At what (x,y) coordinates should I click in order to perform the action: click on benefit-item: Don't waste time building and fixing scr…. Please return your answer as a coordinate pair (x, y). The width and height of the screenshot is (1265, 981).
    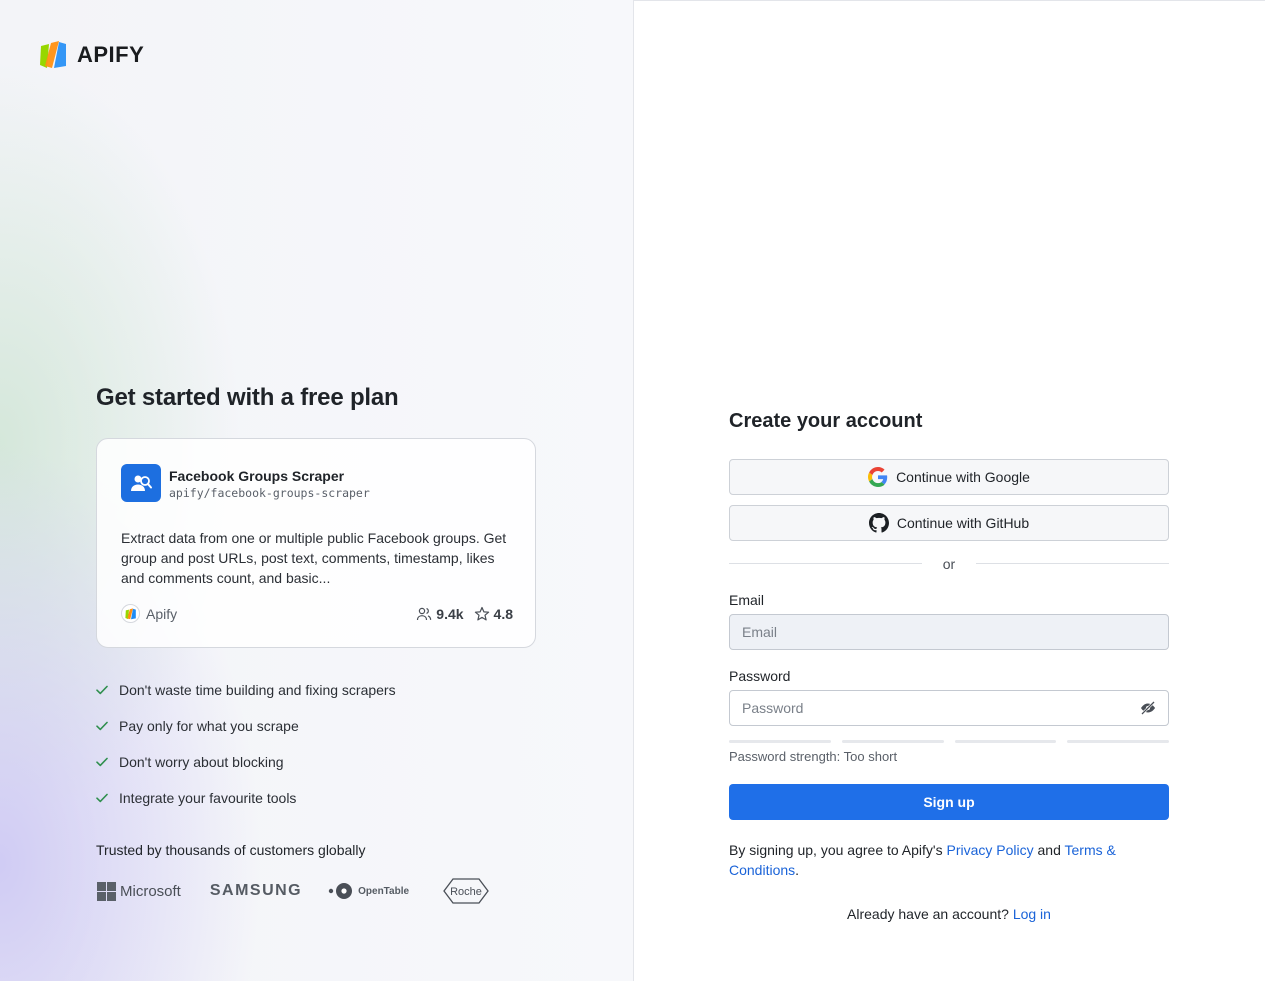
    Looking at the image, I should click on (246, 690).